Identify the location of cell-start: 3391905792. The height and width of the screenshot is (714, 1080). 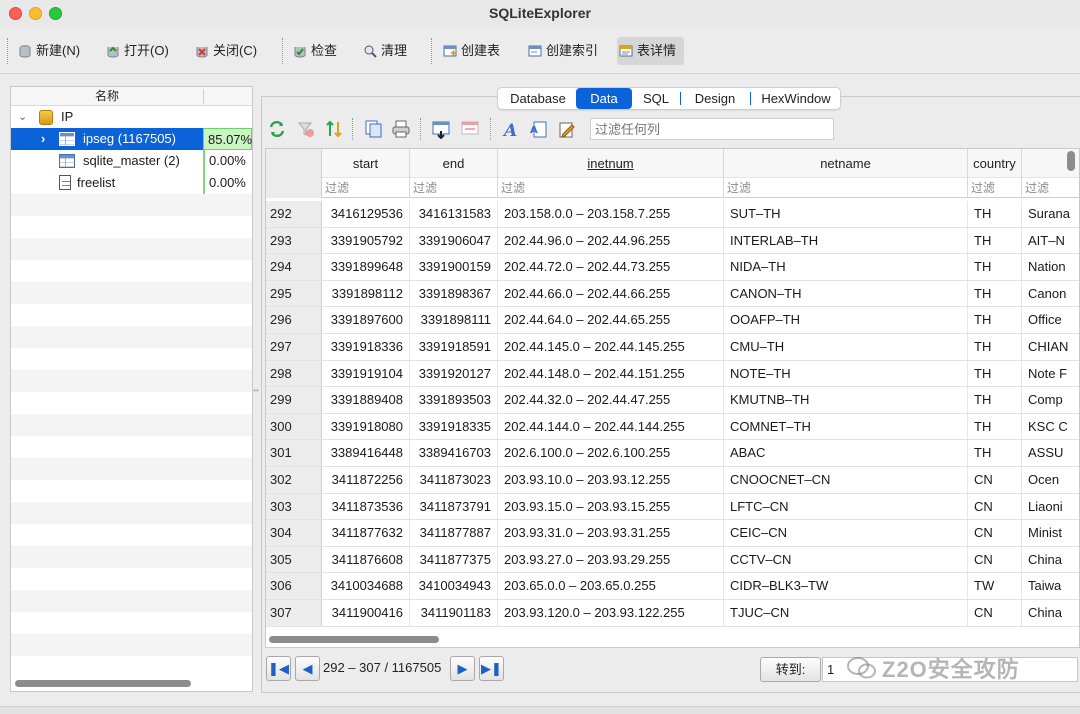
(366, 240).